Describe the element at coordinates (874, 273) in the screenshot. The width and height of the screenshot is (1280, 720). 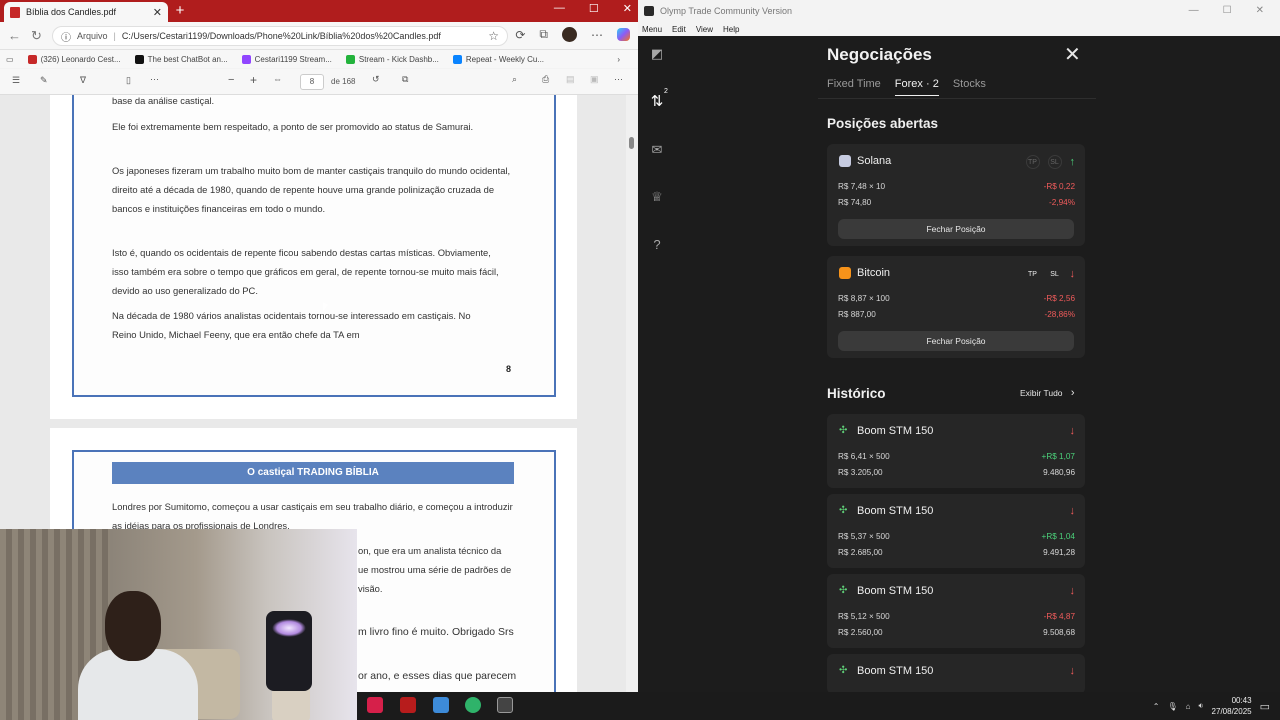
I see `asset-name: Bitcoin` at that location.